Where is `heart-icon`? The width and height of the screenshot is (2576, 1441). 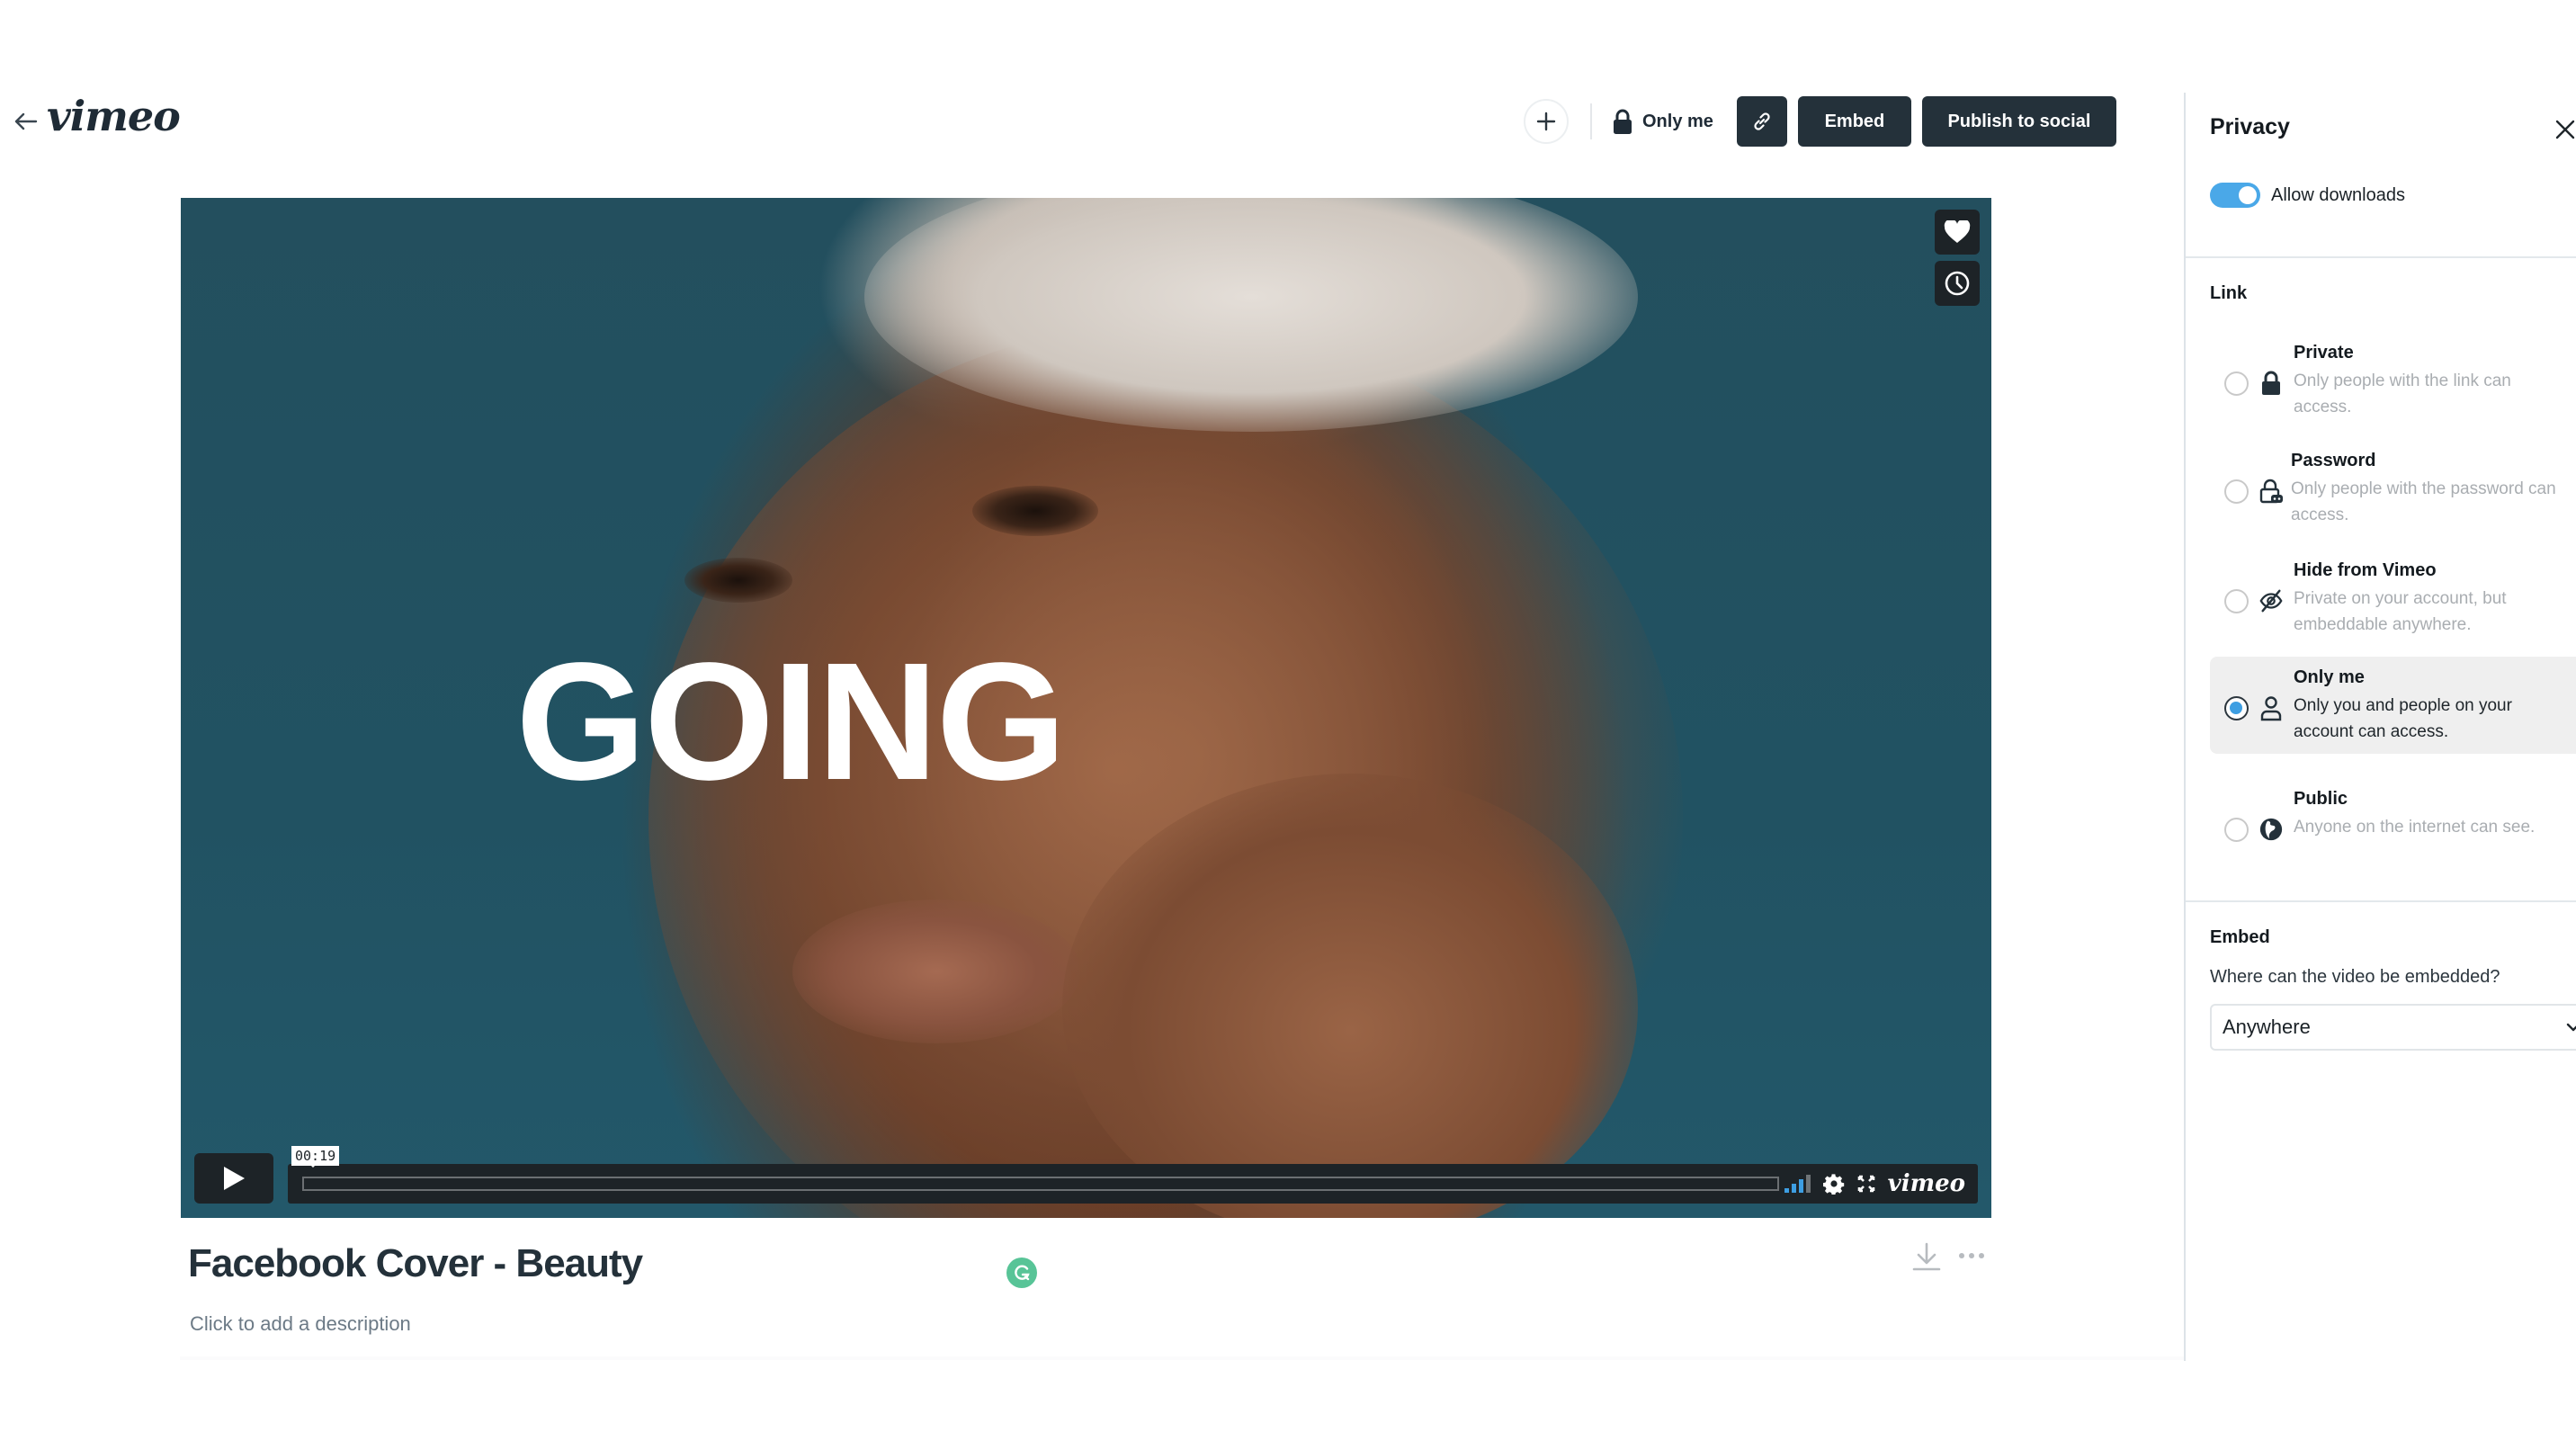 heart-icon is located at coordinates (1957, 231).